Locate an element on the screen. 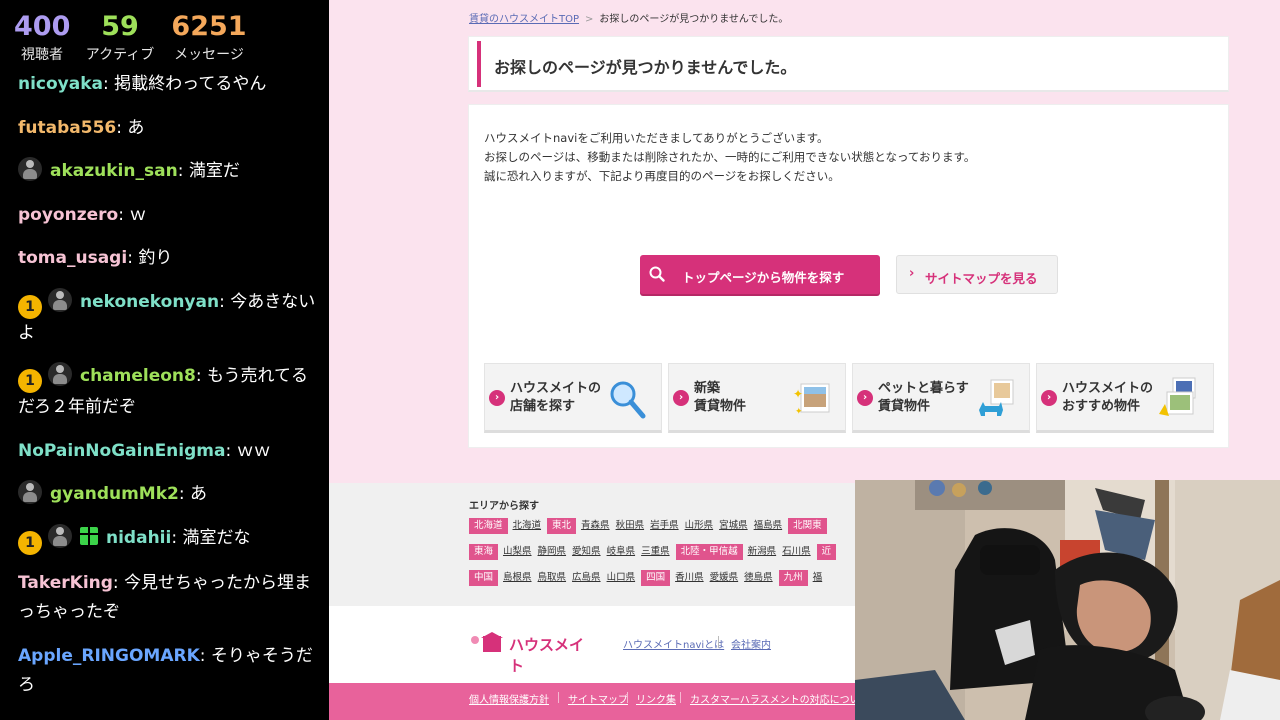  chat-text: 満室だ is located at coordinates (214, 171).